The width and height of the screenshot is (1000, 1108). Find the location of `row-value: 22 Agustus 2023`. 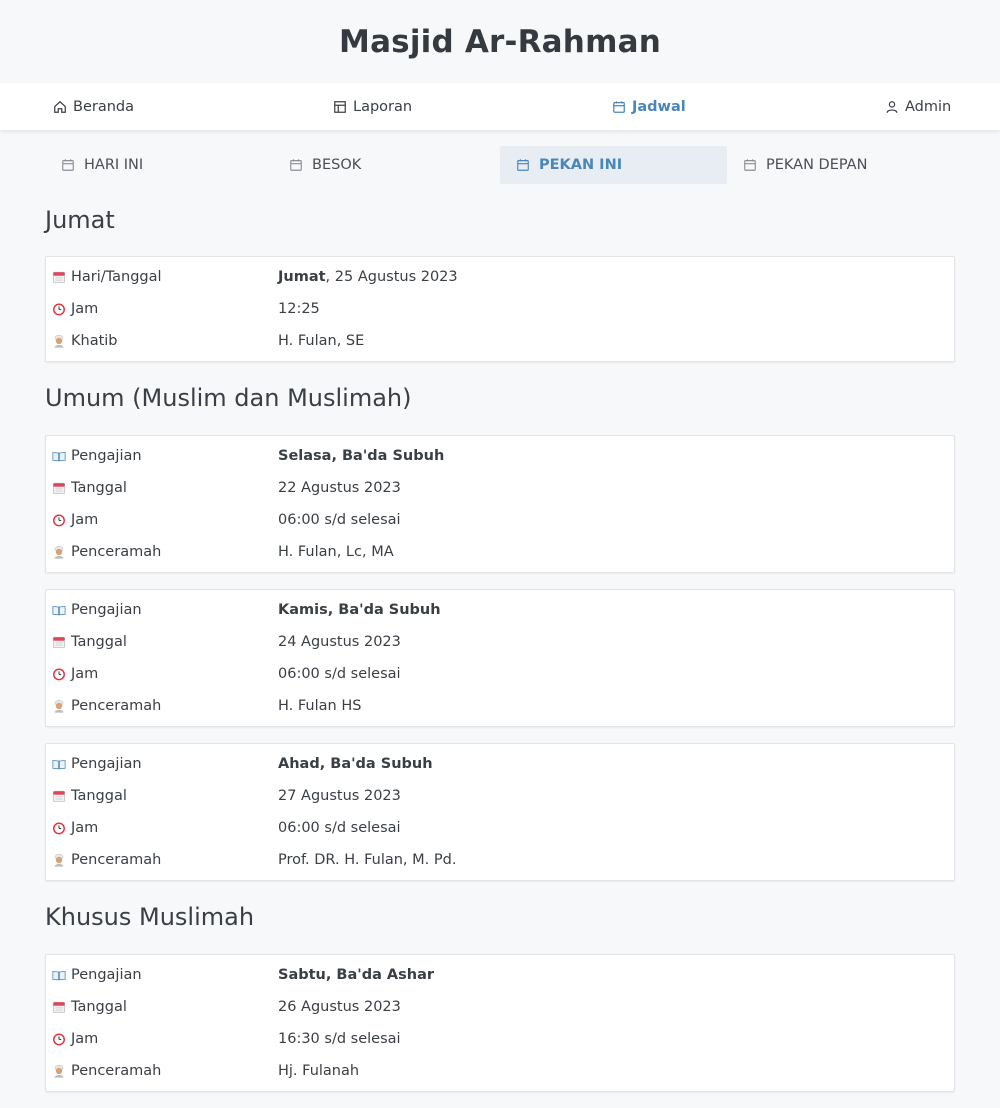

row-value: 22 Agustus 2023 is located at coordinates (339, 488).